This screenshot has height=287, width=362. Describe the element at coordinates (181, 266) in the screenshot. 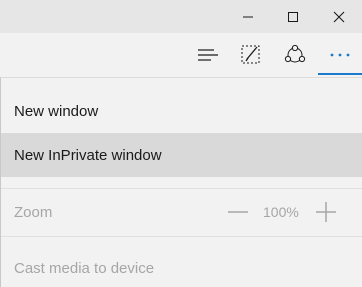

I see `menu-item-cast-media: Cast media to device` at that location.